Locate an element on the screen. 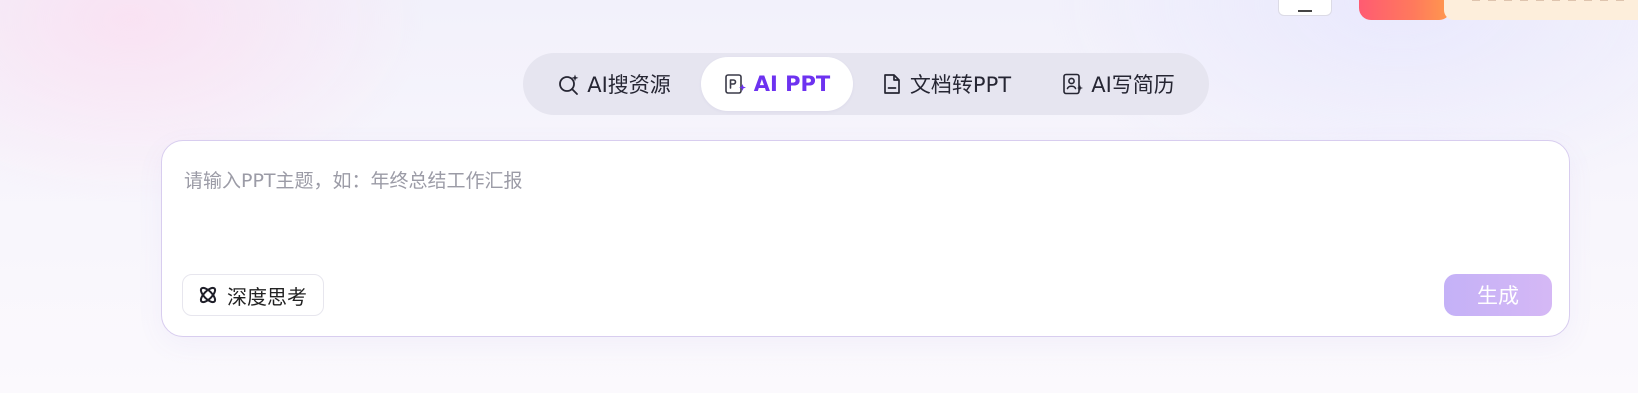 This screenshot has width=1638, height=393. tab-label: AI写简历 is located at coordinates (1133, 85).